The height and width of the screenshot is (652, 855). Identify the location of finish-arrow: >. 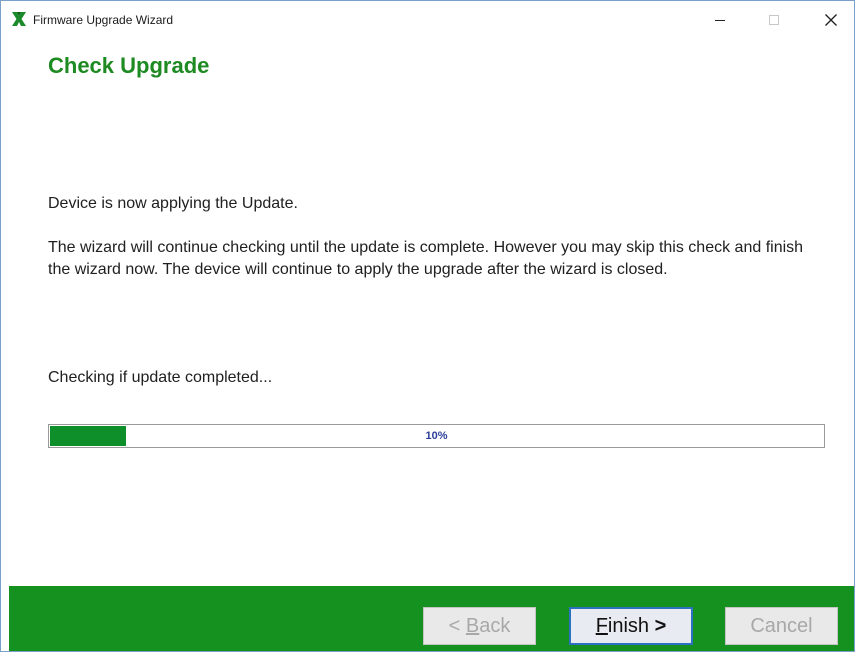
(660, 626).